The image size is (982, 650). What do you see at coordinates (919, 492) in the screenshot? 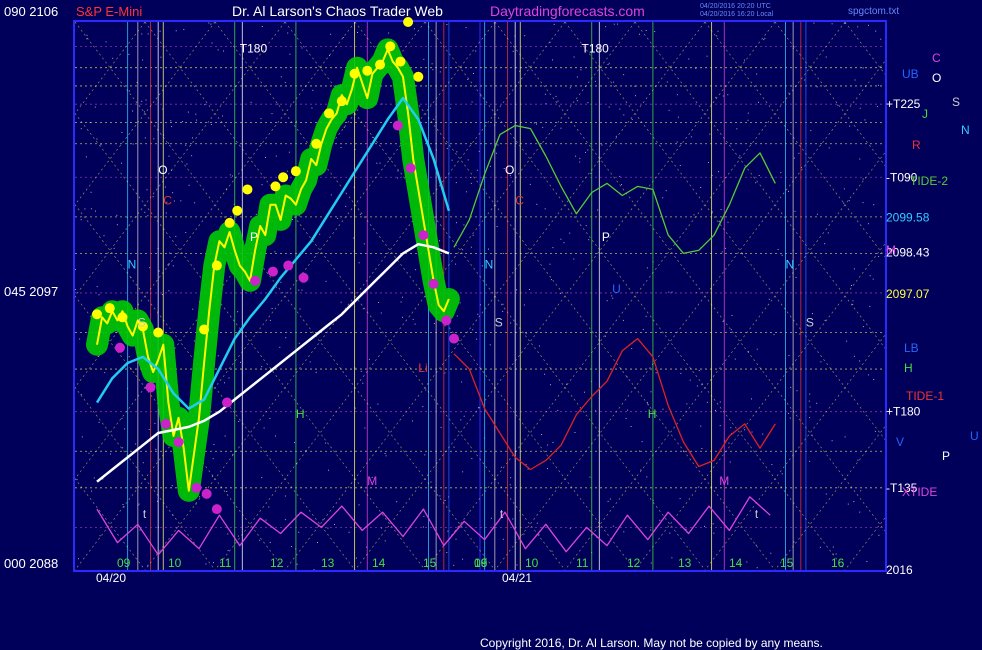
I see `right-tag-label: XTIDE` at bounding box center [919, 492].